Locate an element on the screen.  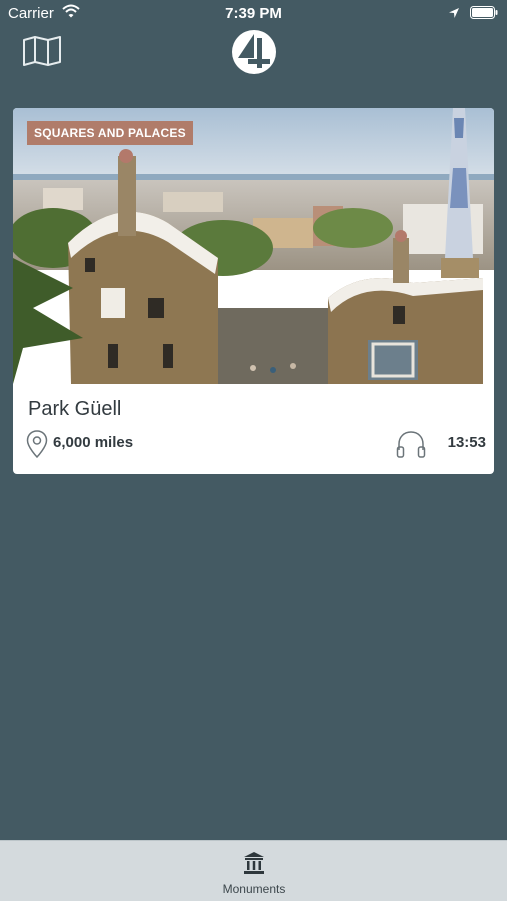
tab-monuments: Monuments is located at coordinates (254, 871).